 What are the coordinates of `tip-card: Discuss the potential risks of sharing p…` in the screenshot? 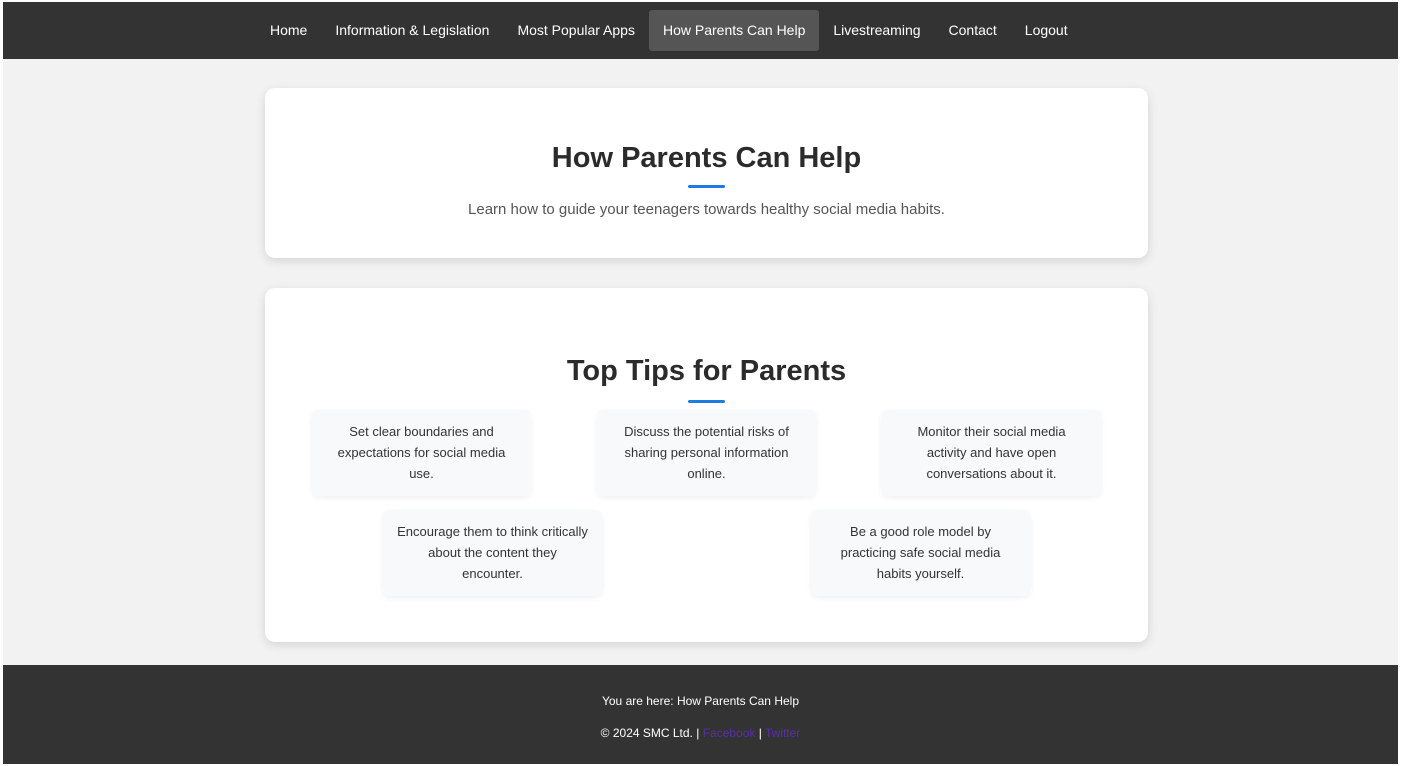 It's located at (706, 453).